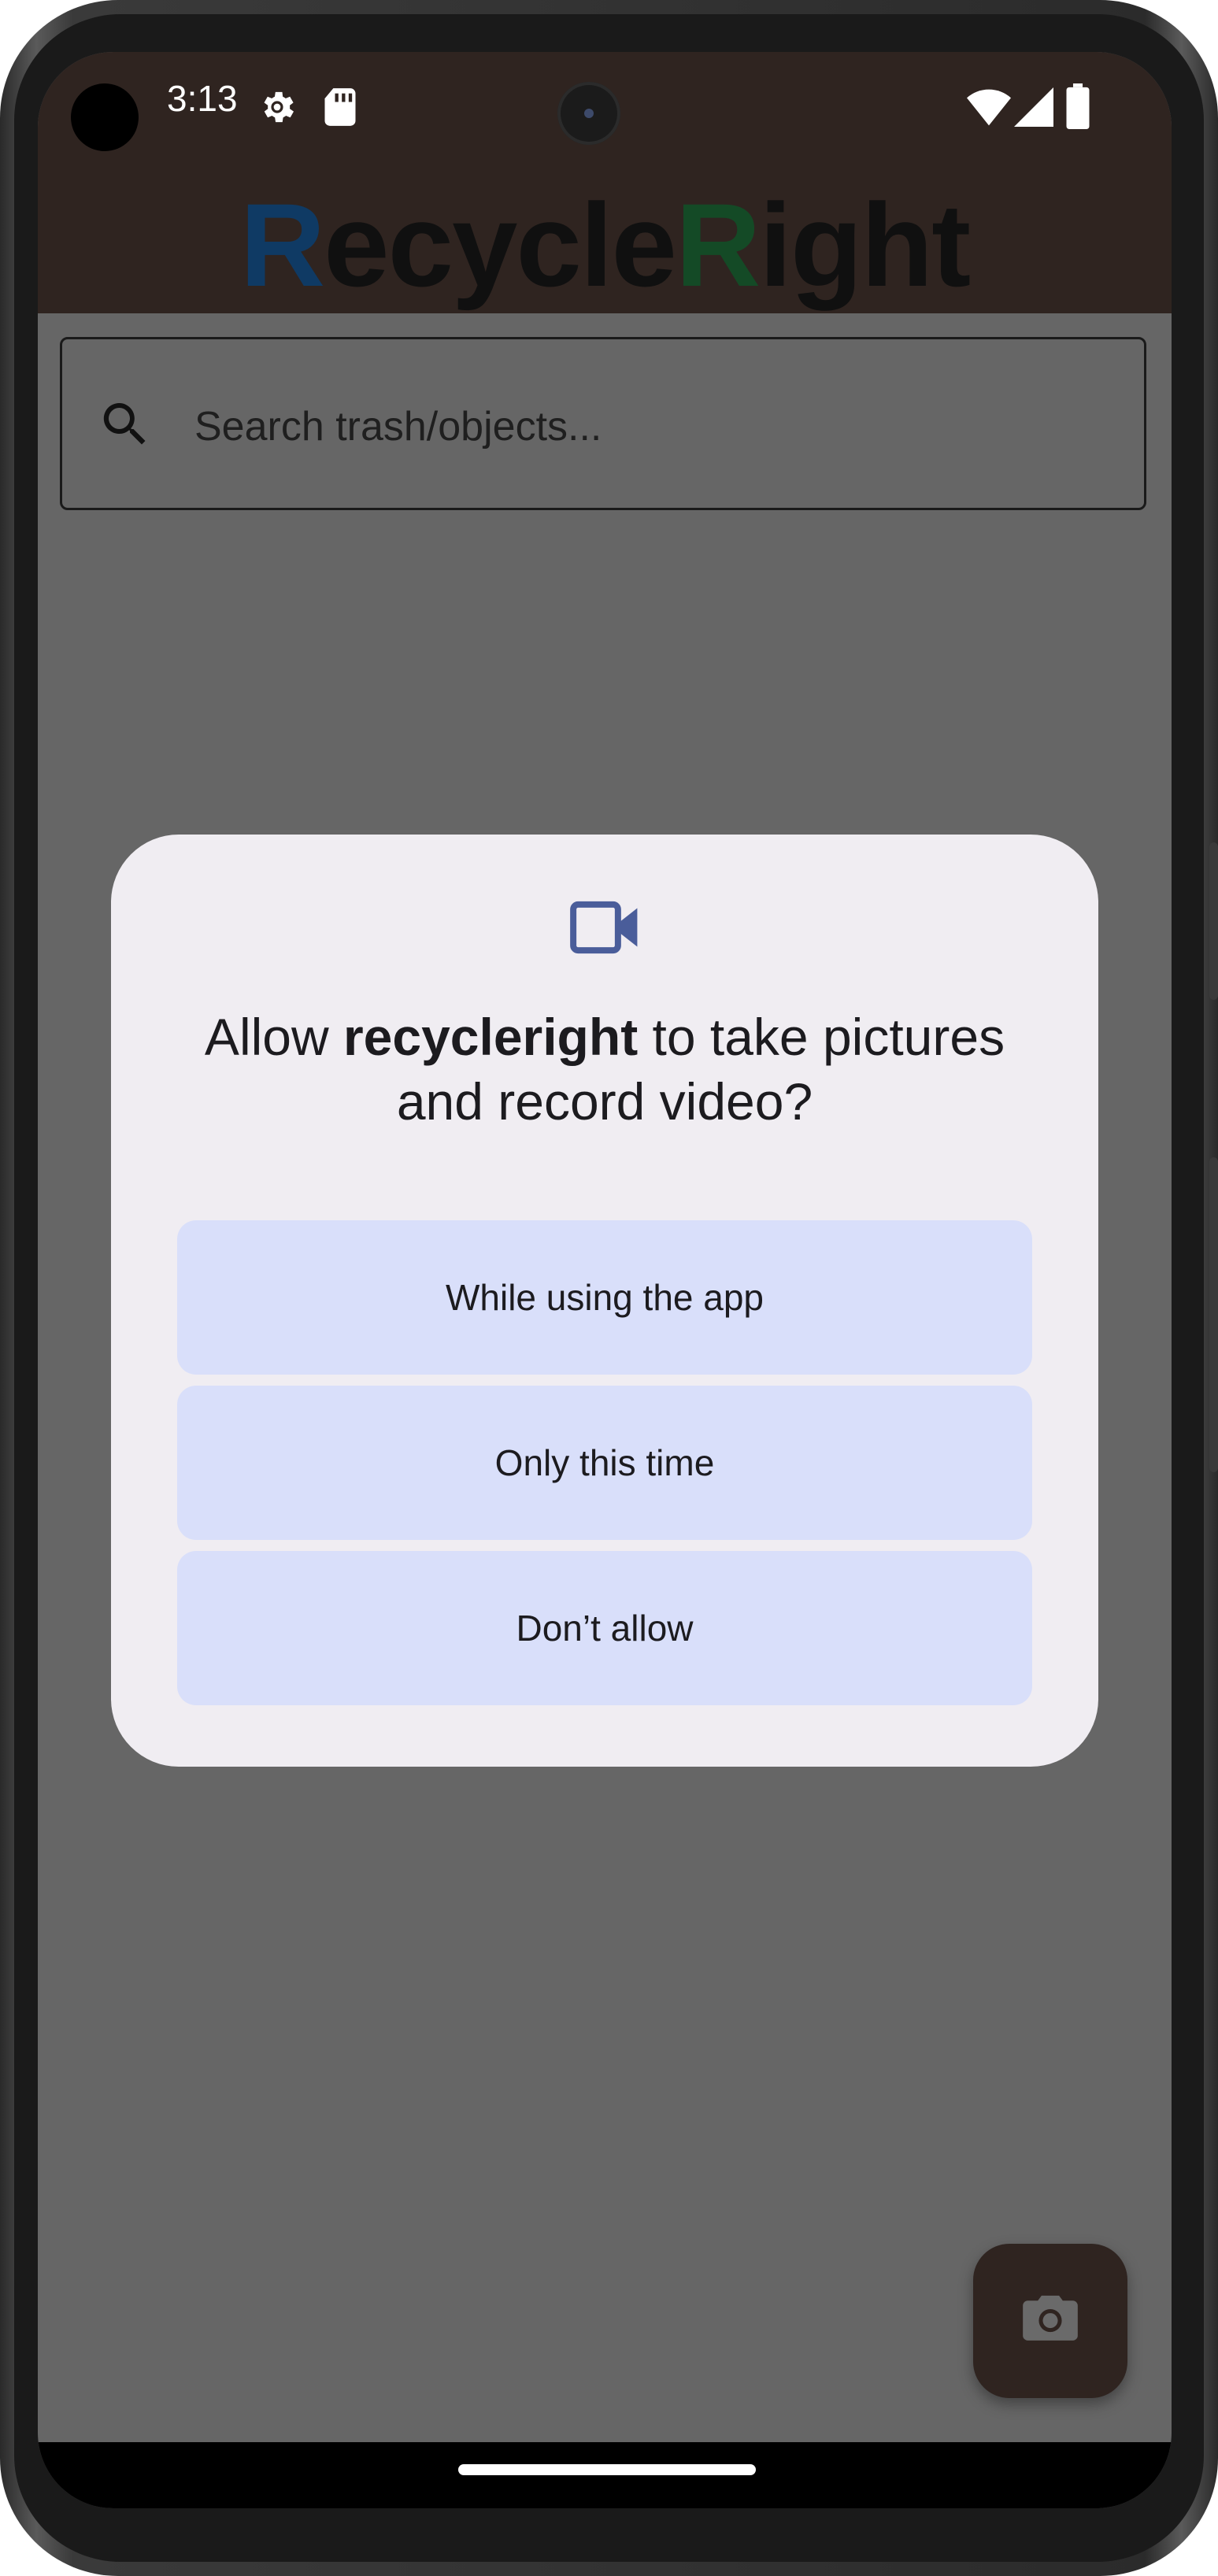 Image resolution: width=1218 pixels, height=2576 pixels. Describe the element at coordinates (1033, 109) in the screenshot. I see `signal-icon` at that location.